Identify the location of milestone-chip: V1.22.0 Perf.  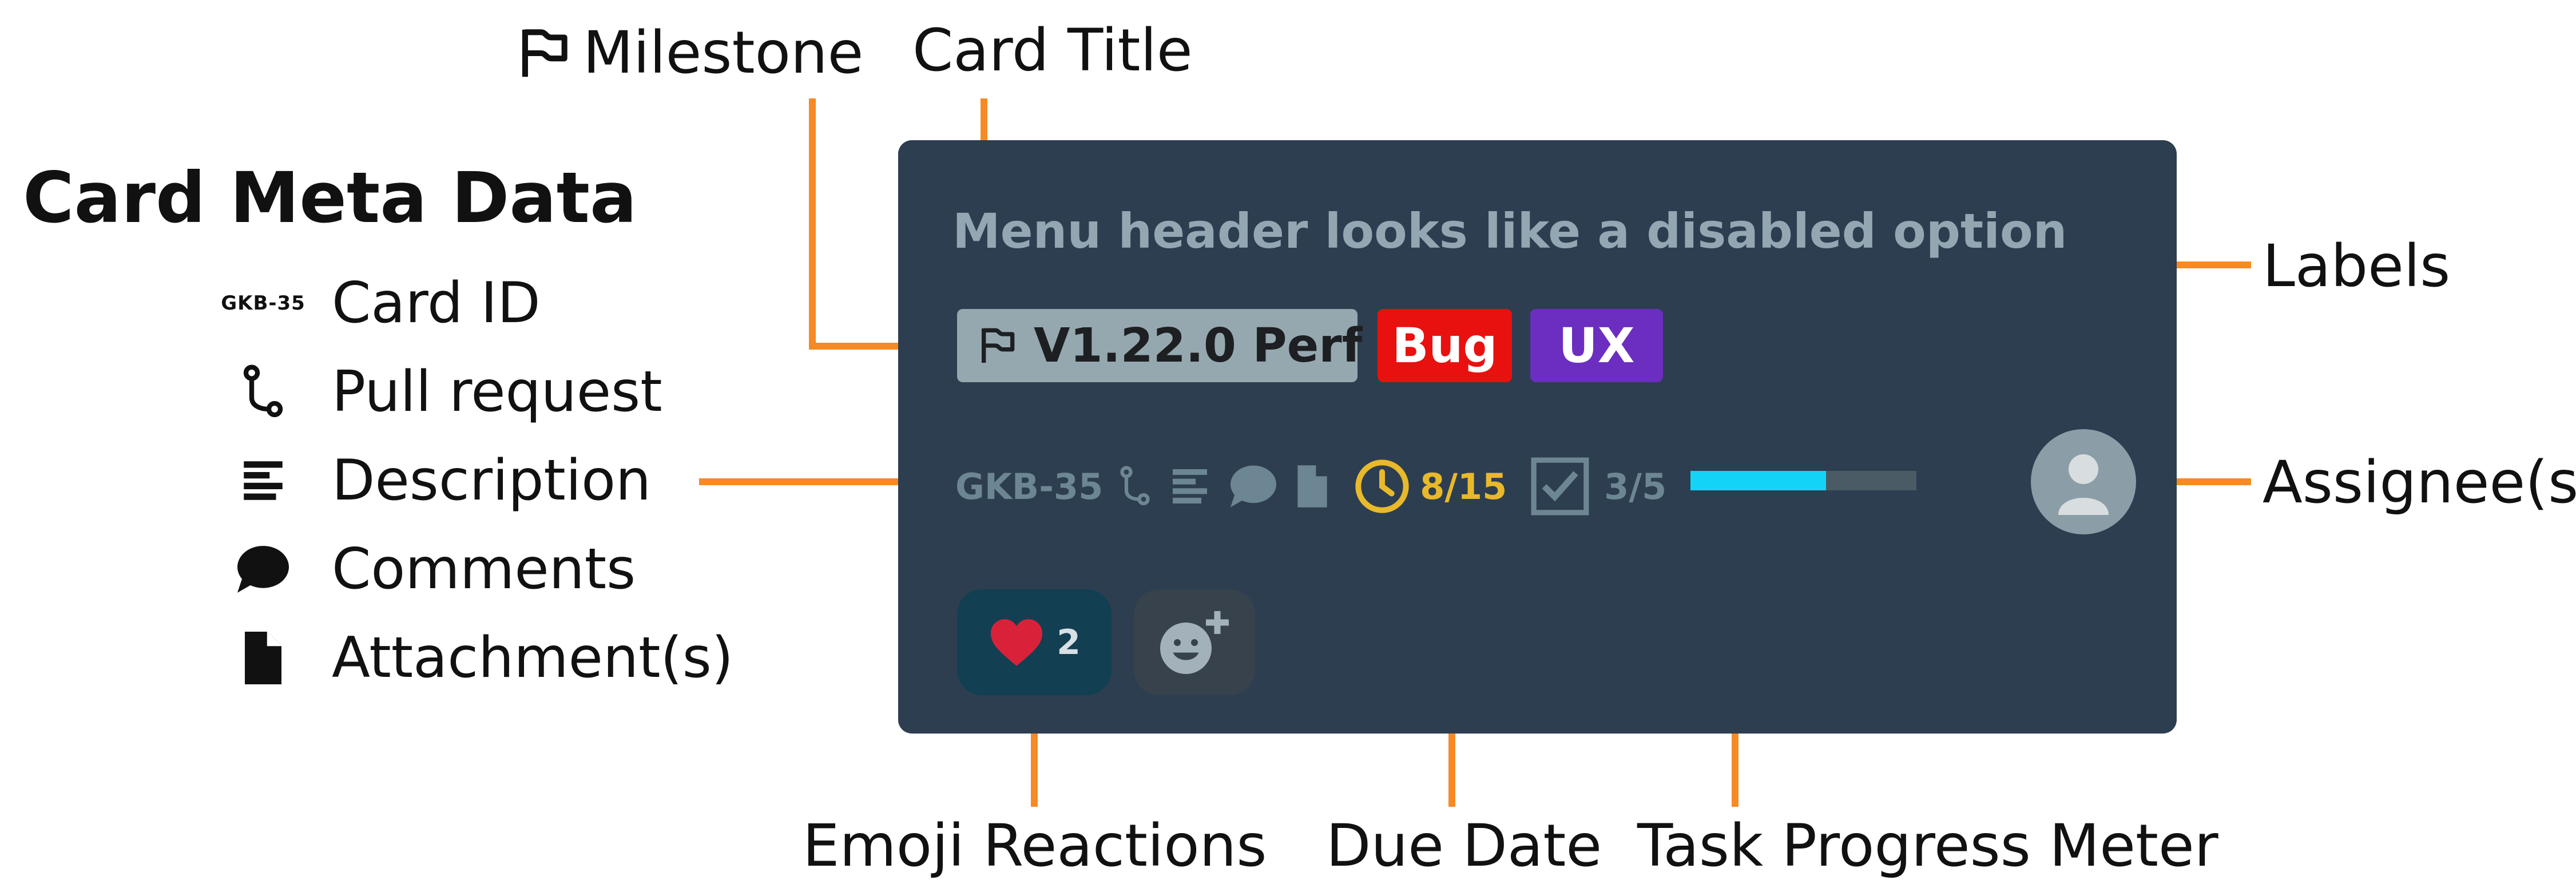
(1159, 345).